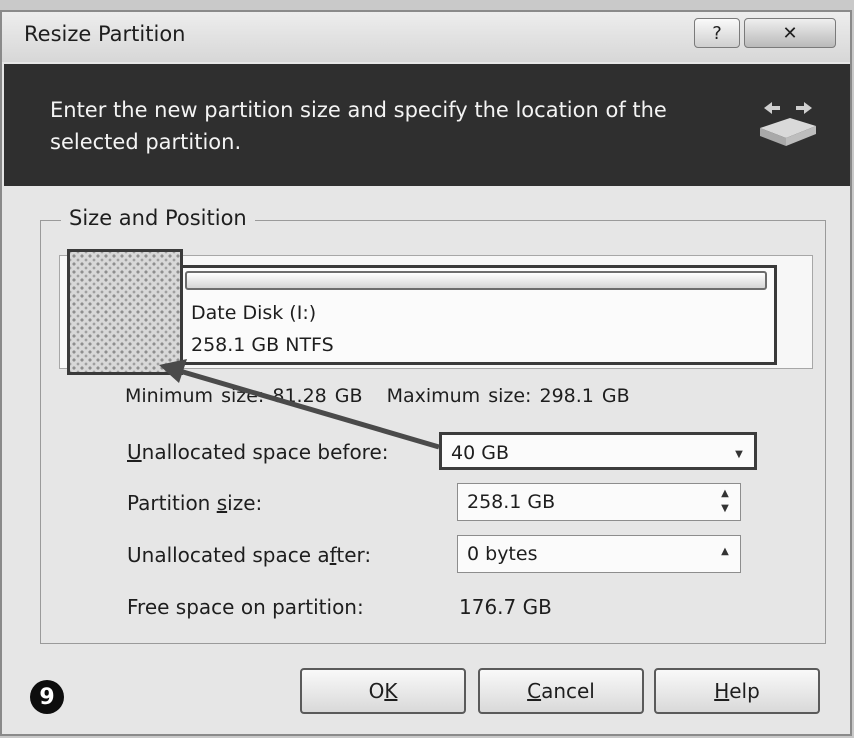  Describe the element at coordinates (788, 124) in the screenshot. I see `disk-resize-icon` at that location.